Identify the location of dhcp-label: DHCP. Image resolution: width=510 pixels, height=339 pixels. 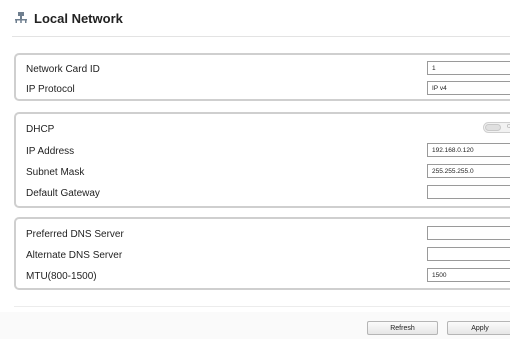
(40, 129).